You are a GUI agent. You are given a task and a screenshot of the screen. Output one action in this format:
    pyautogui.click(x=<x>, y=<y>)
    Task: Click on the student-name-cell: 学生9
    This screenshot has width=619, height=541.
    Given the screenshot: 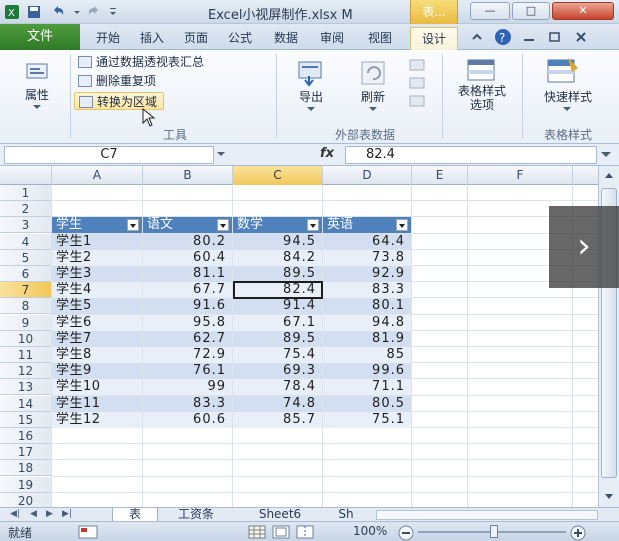 What is the action you would take?
    pyautogui.click(x=97, y=371)
    